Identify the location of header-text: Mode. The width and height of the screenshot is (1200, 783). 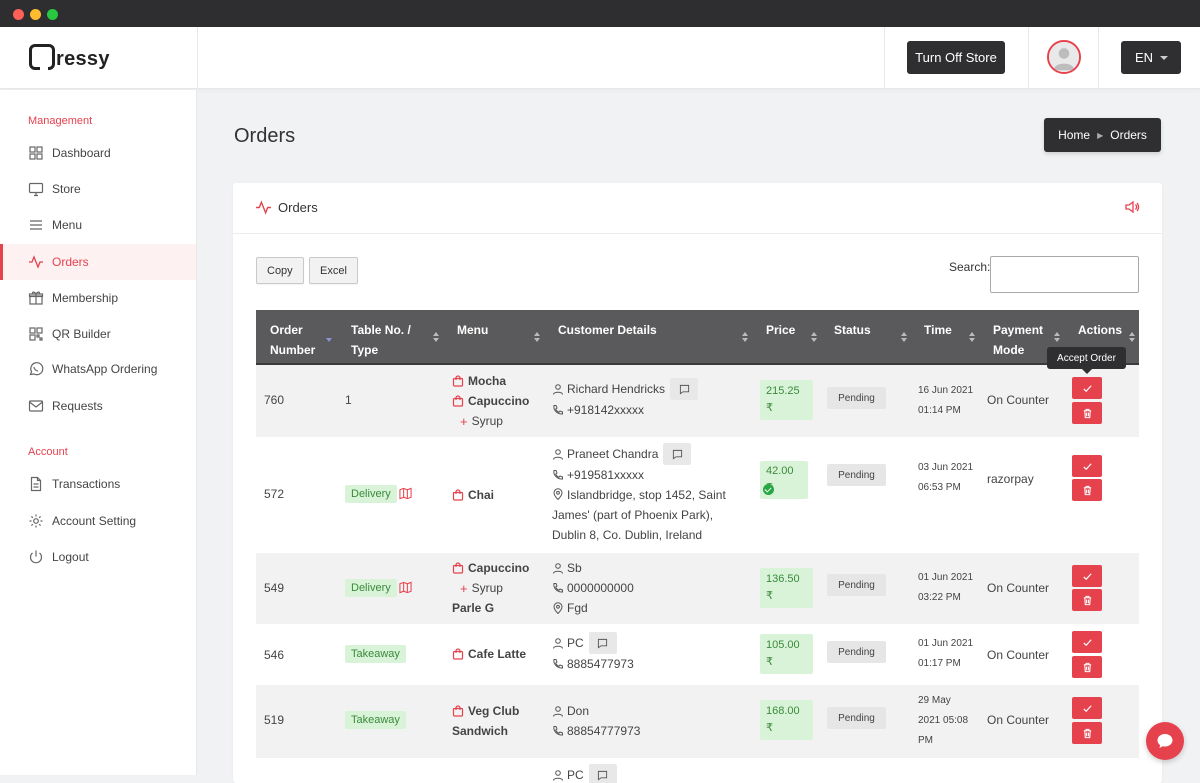
(1009, 350).